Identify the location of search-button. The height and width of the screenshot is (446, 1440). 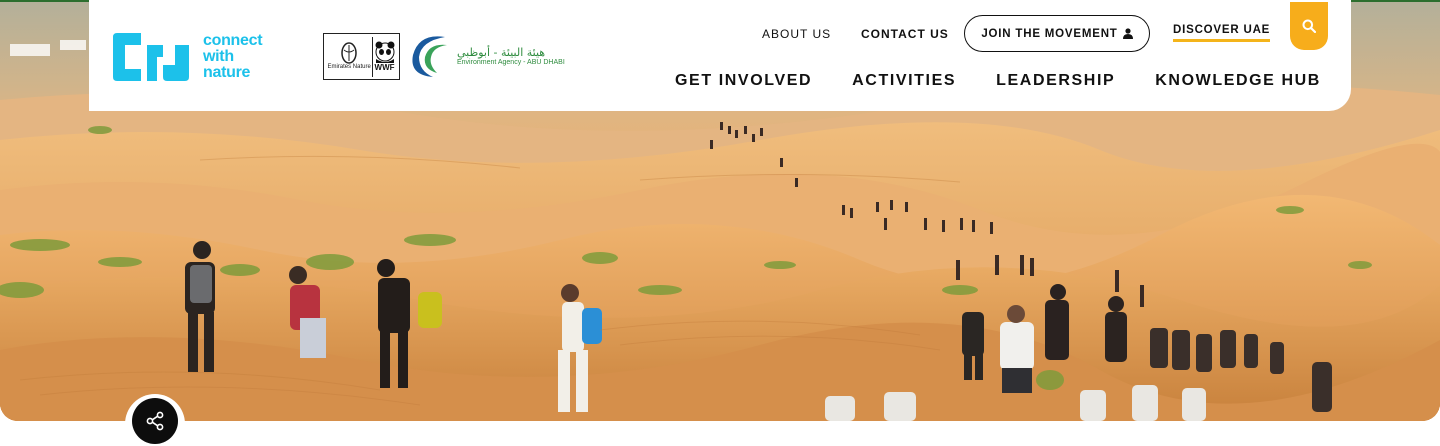
(1309, 26).